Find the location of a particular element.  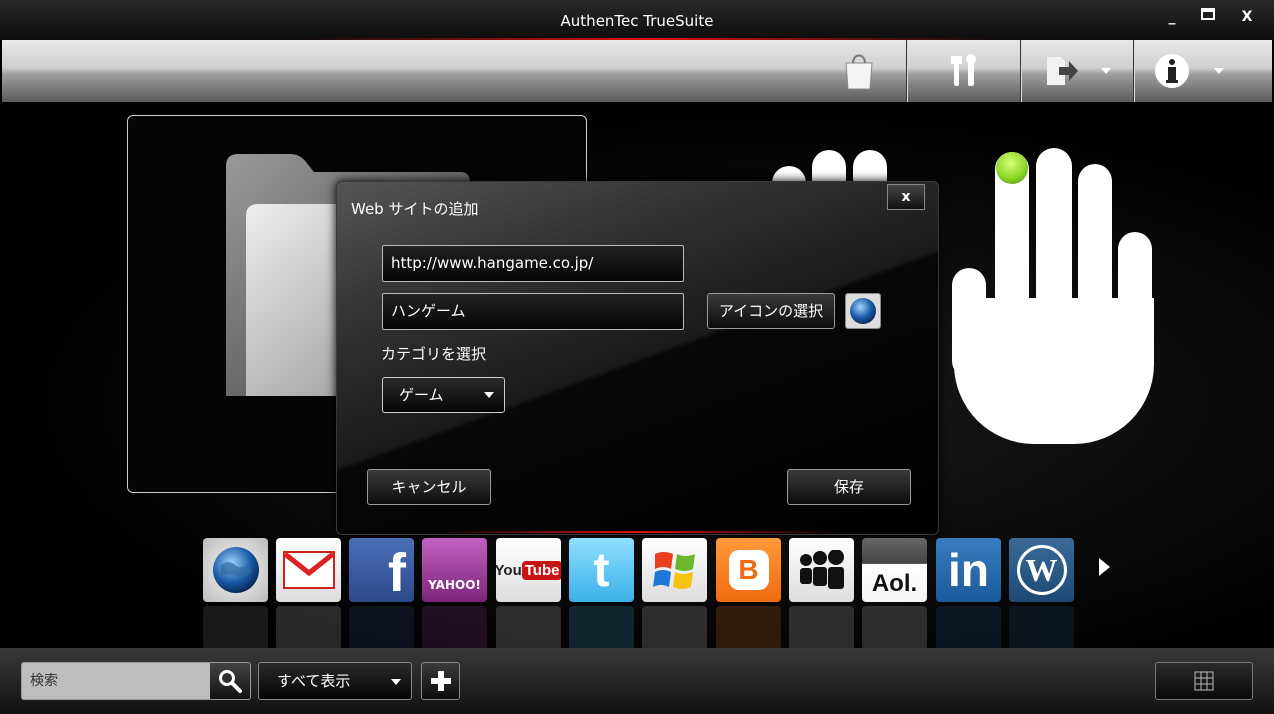

add-site-button is located at coordinates (440, 681).